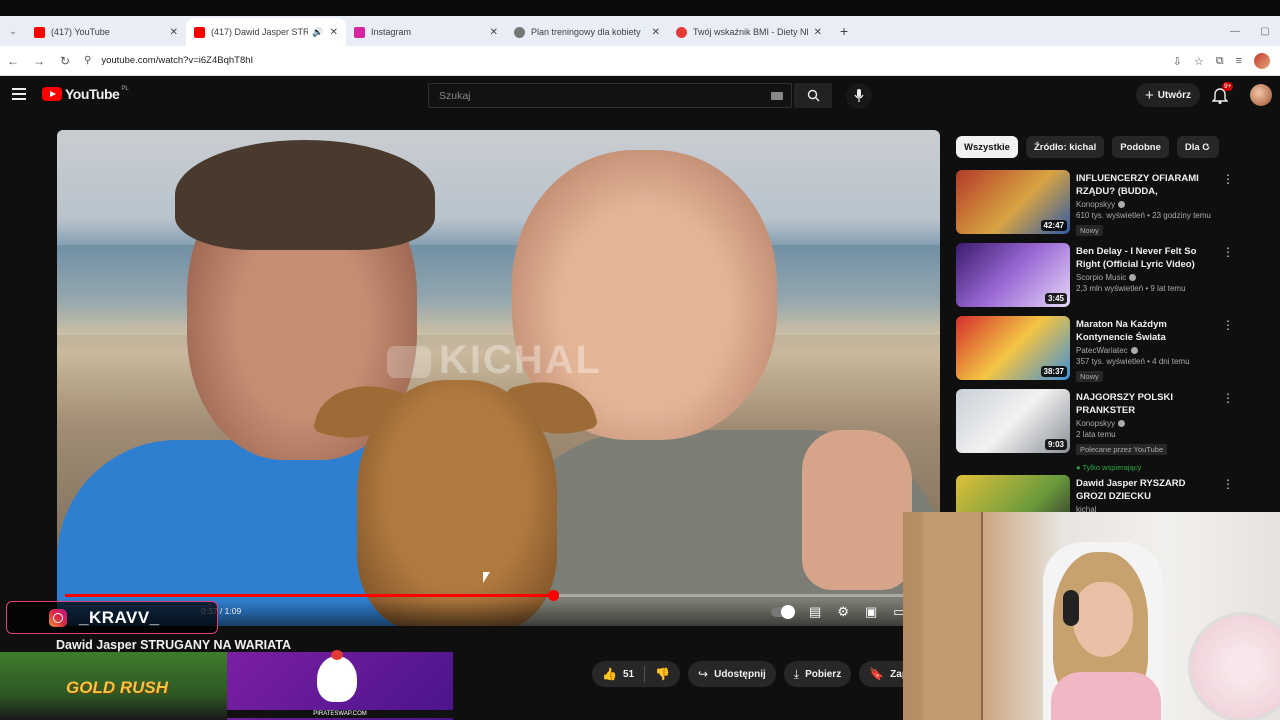  I want to click on download-button: ⤓ Pobierz, so click(817, 674).